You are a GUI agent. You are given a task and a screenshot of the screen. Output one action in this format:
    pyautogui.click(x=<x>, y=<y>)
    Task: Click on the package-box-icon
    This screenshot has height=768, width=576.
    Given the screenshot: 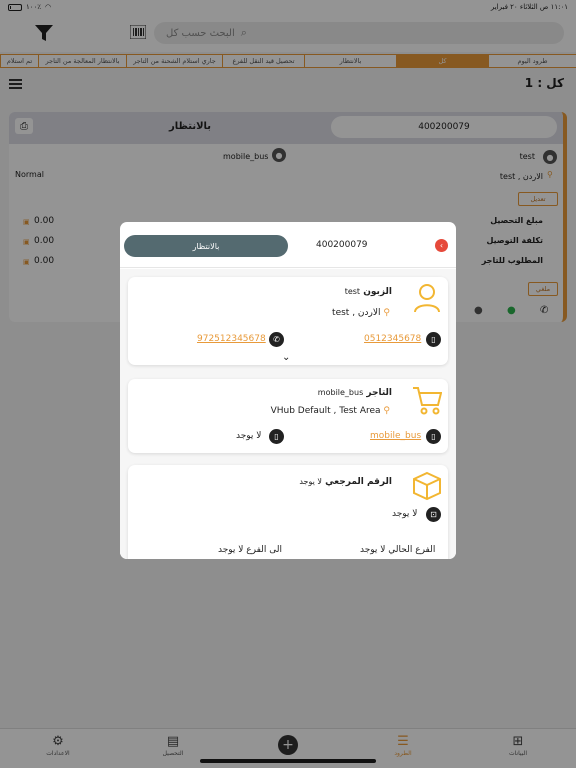 What is the action you would take?
    pyautogui.click(x=427, y=486)
    